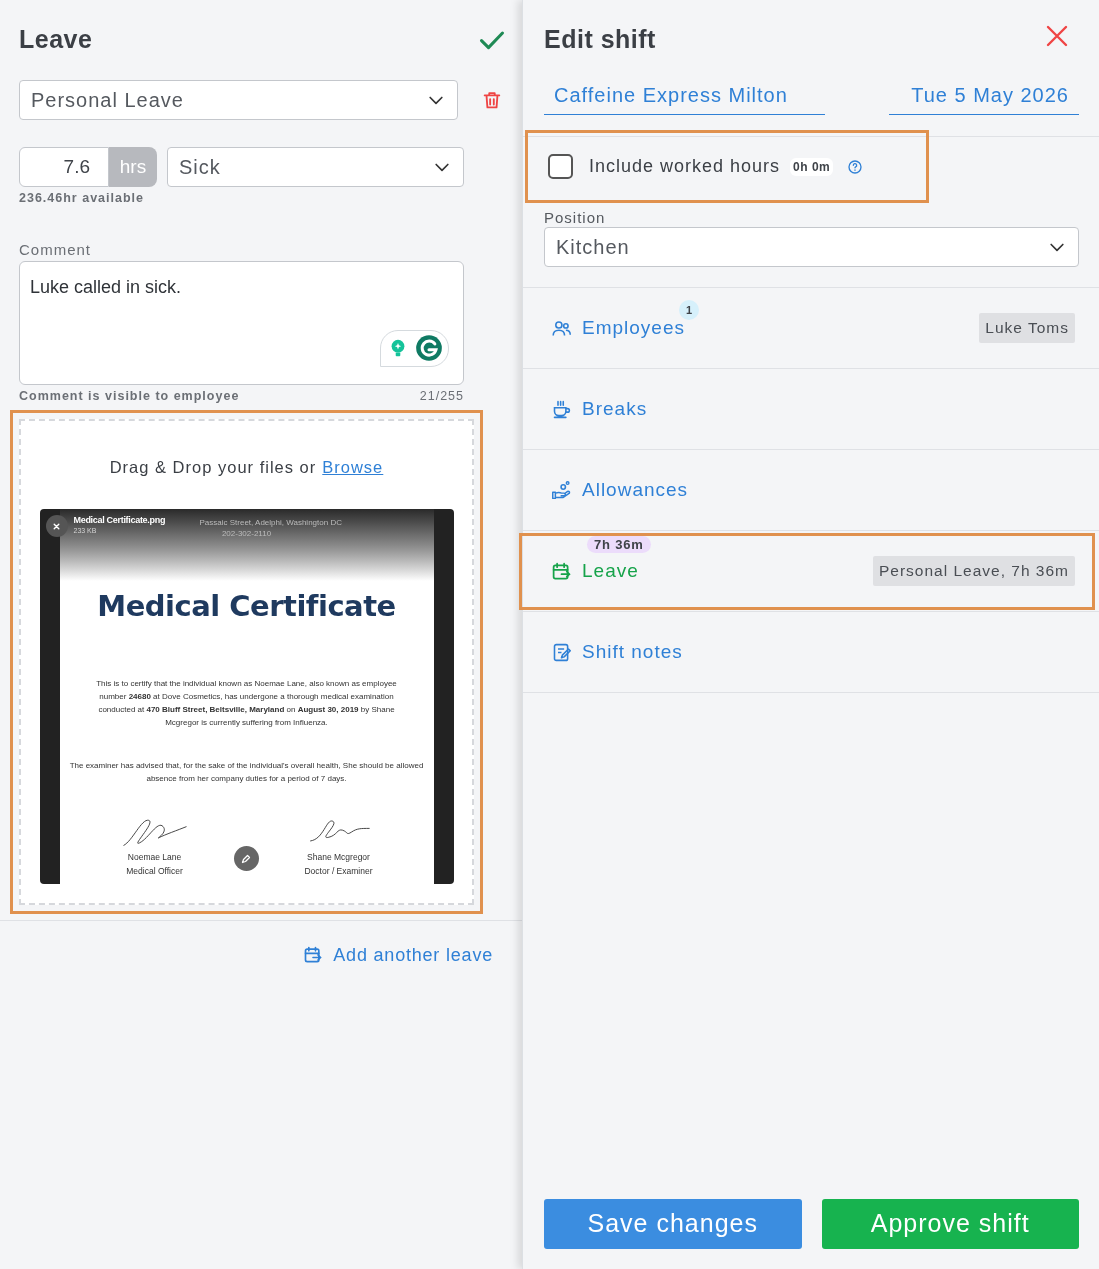 The height and width of the screenshot is (1269, 1099). Describe the element at coordinates (246, 534) in the screenshot. I see `document-text: 202-302-2110` at that location.